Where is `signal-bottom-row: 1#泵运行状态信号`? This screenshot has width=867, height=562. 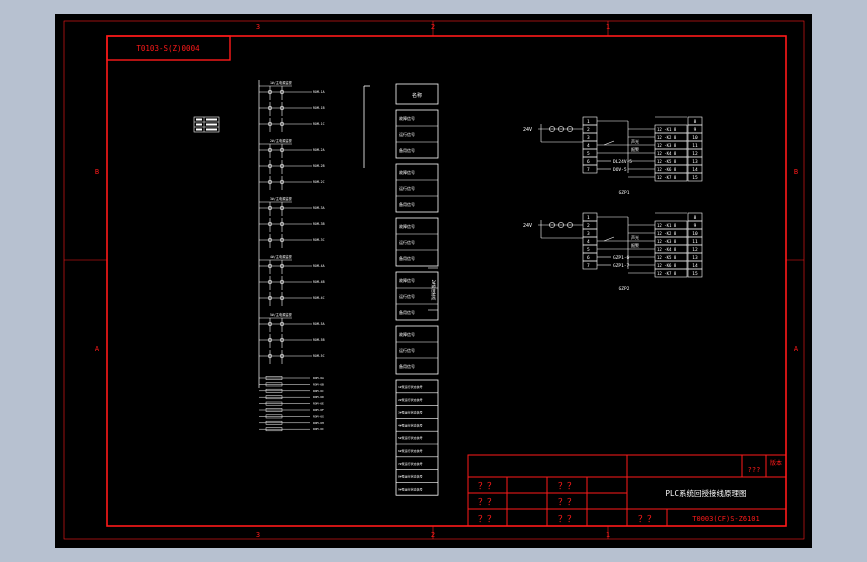
signal-bottom-row: 1#泵运行状态信号 is located at coordinates (410, 386).